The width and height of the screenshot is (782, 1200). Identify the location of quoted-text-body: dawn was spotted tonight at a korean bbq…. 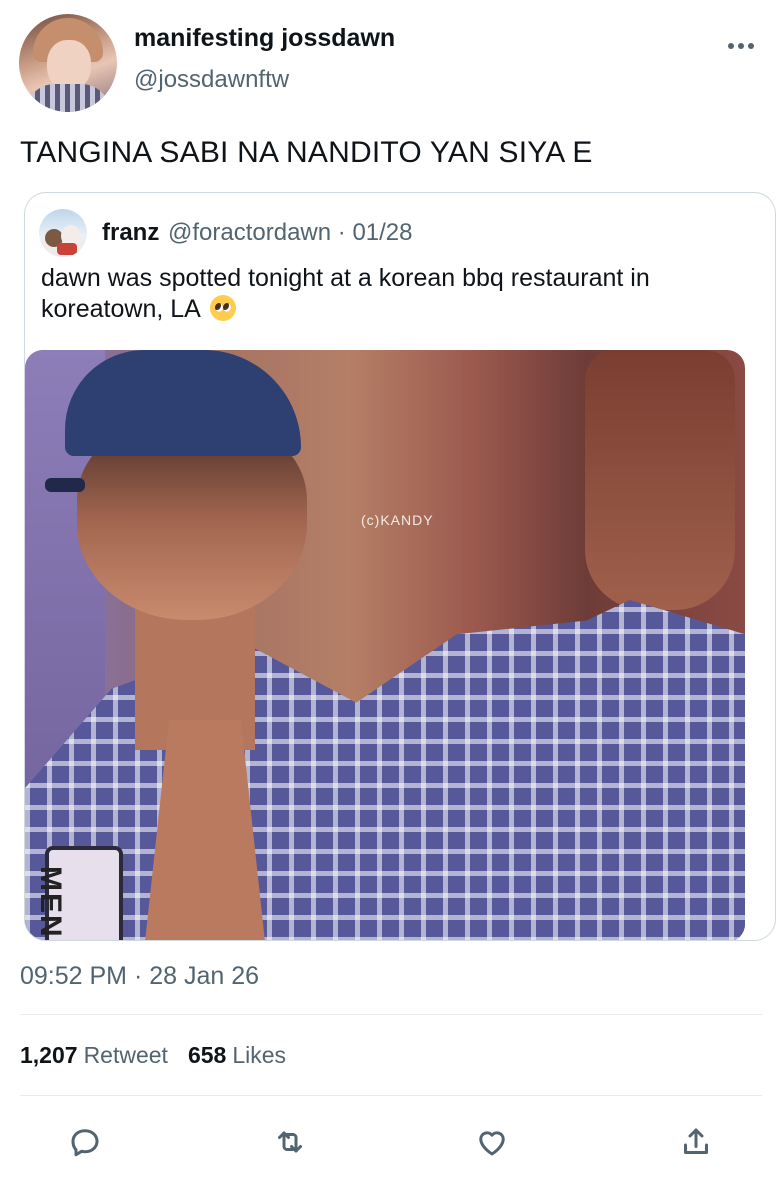
(345, 293).